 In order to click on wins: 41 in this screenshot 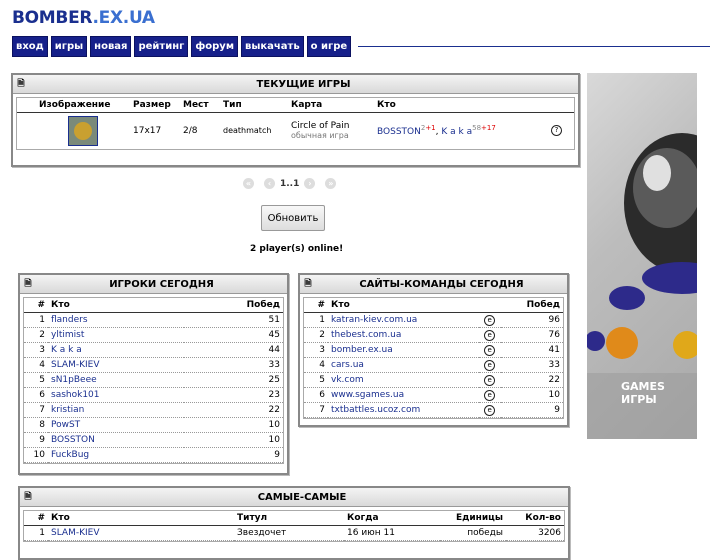, I will do `click(531, 350)`.